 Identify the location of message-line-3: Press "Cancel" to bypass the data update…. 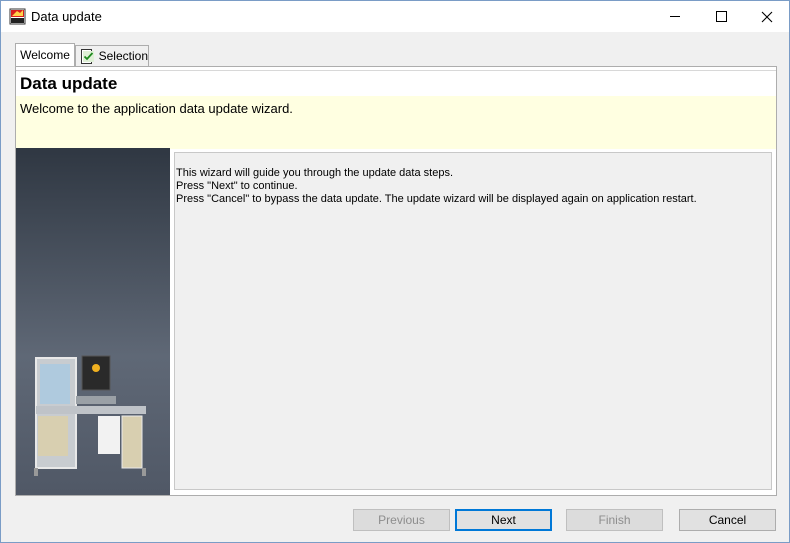
(436, 199).